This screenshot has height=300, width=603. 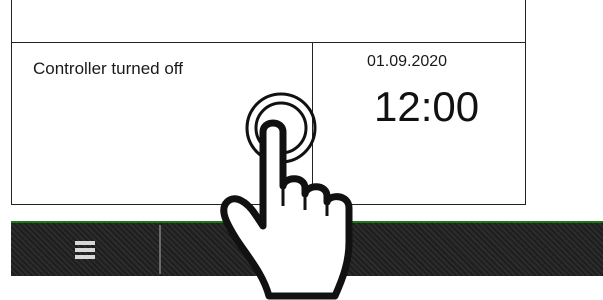 I want to click on status-text: Controller turned off, so click(x=108, y=68).